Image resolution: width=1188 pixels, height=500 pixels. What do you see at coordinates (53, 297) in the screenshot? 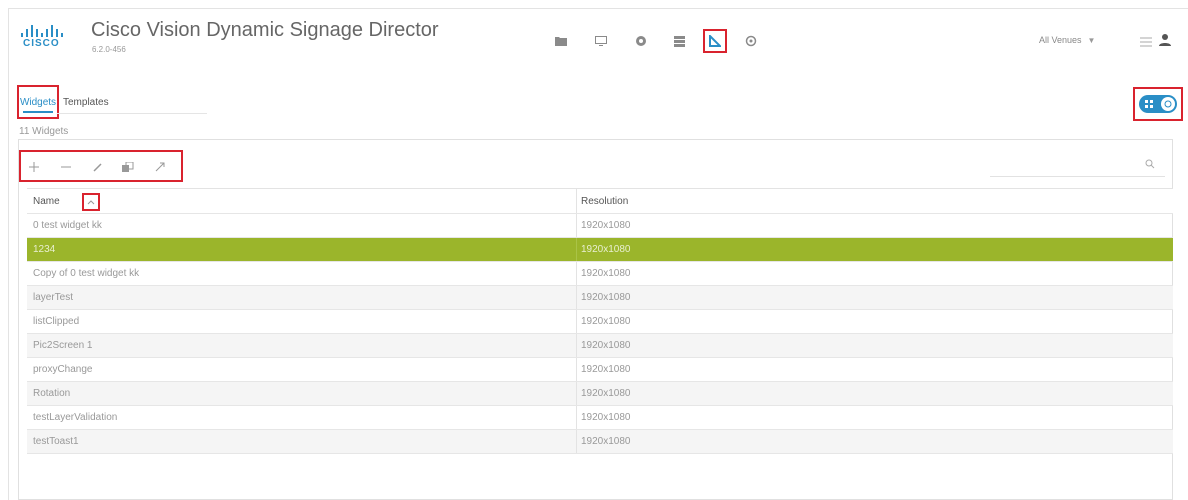
I see `widget-name: layerTest` at bounding box center [53, 297].